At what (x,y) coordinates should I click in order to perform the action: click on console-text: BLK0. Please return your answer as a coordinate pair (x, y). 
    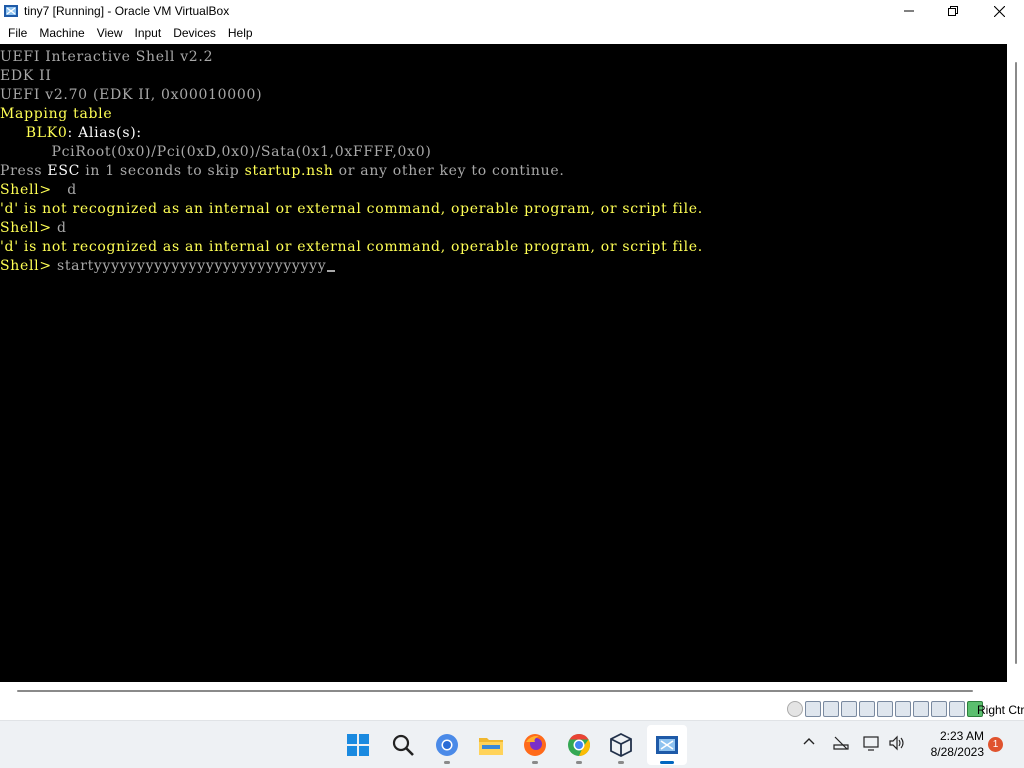
    Looking at the image, I should click on (34, 133).